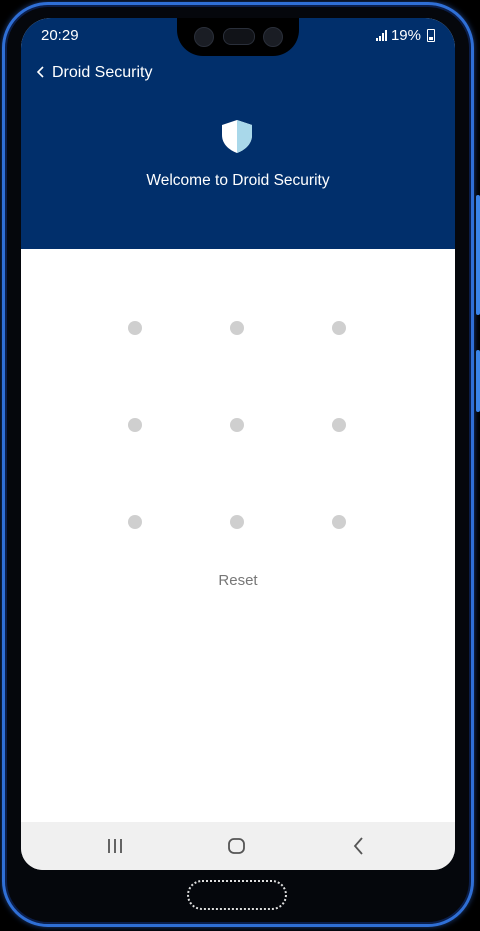  What do you see at coordinates (60, 35) in the screenshot?
I see `status-time: 20:29` at bounding box center [60, 35].